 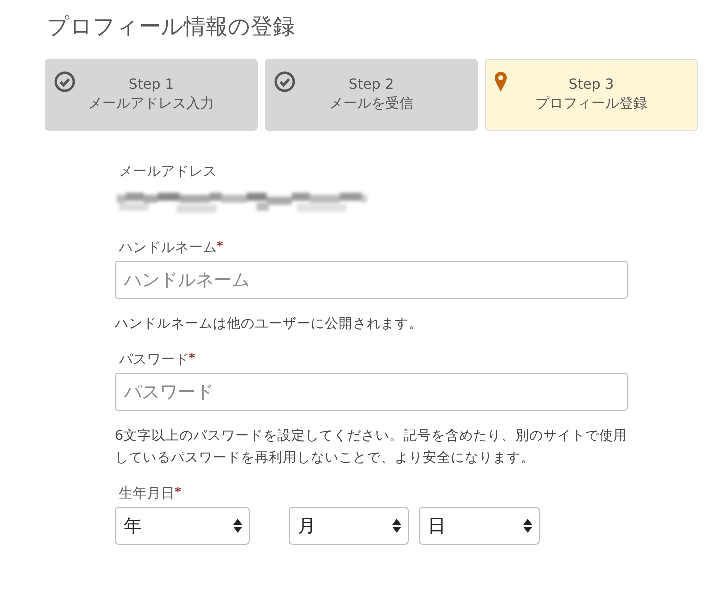 I want to click on field-label: 生年月日*, so click(x=150, y=494).